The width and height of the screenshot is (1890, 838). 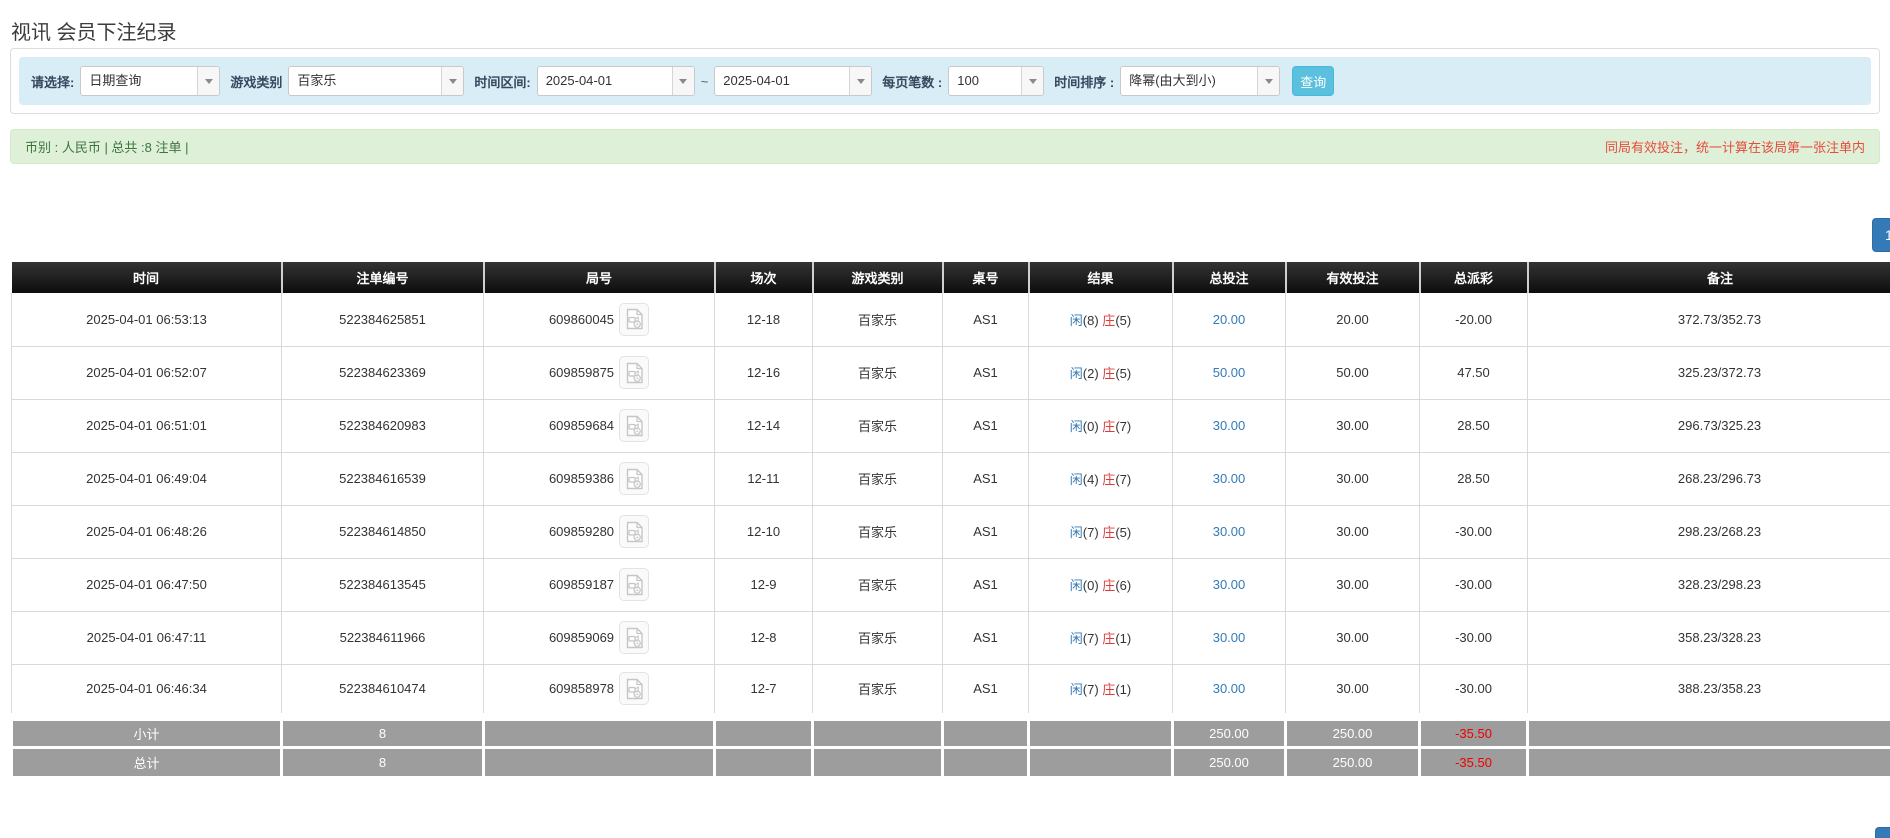 What do you see at coordinates (581, 319) in the screenshot?
I see `round-id-text: 609860045` at bounding box center [581, 319].